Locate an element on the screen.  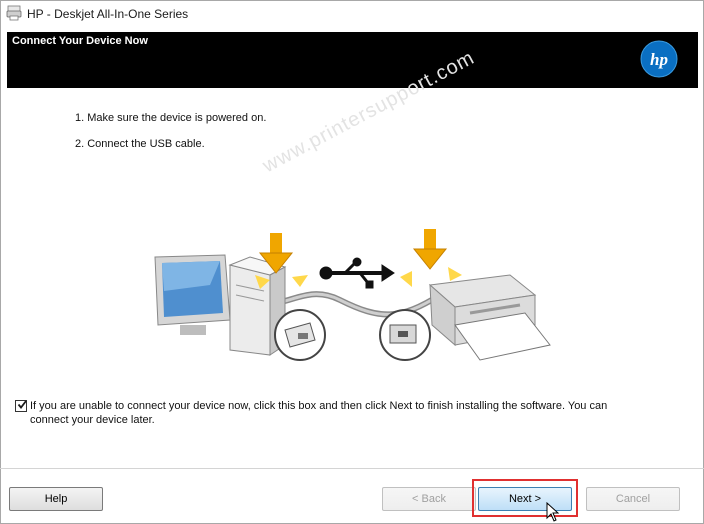
header-banner: Connect Your Device Now hp is located at coordinates (352, 60).